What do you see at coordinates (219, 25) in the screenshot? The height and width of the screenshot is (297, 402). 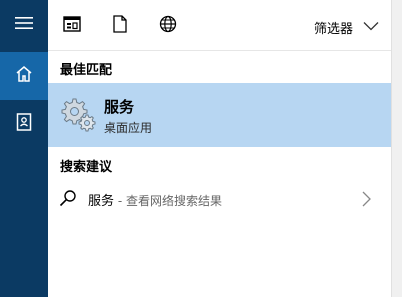 I see `toolbar: 筛选器` at bounding box center [219, 25].